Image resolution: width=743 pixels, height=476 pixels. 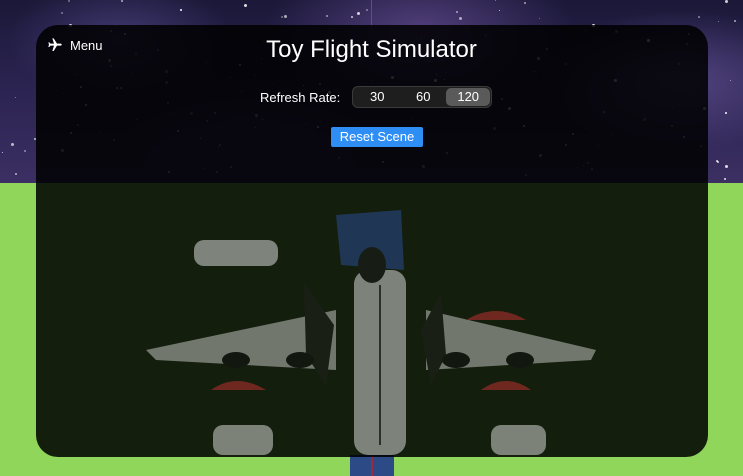 I want to click on refresh-rate-control: Refresh Rate: 30 60 120, so click(x=376, y=97).